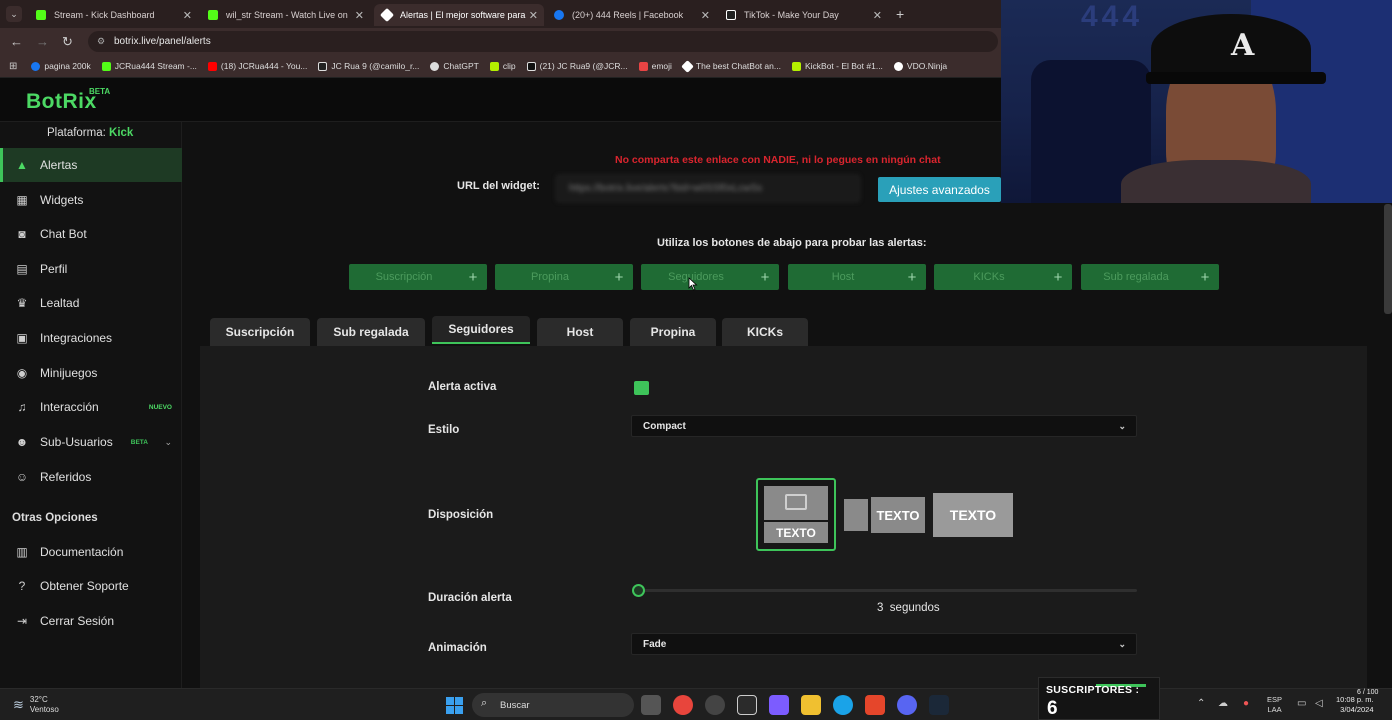 This screenshot has height=720, width=1392. What do you see at coordinates (16, 41) in the screenshot?
I see `back-icon: ←` at bounding box center [16, 41].